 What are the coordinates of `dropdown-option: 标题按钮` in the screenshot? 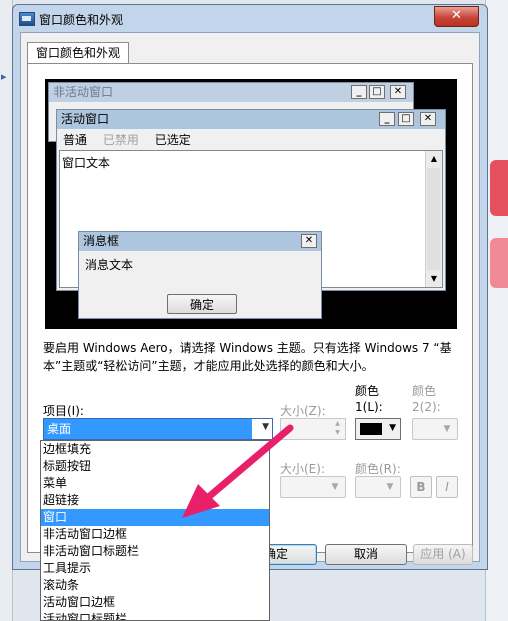 It's located at (155, 466).